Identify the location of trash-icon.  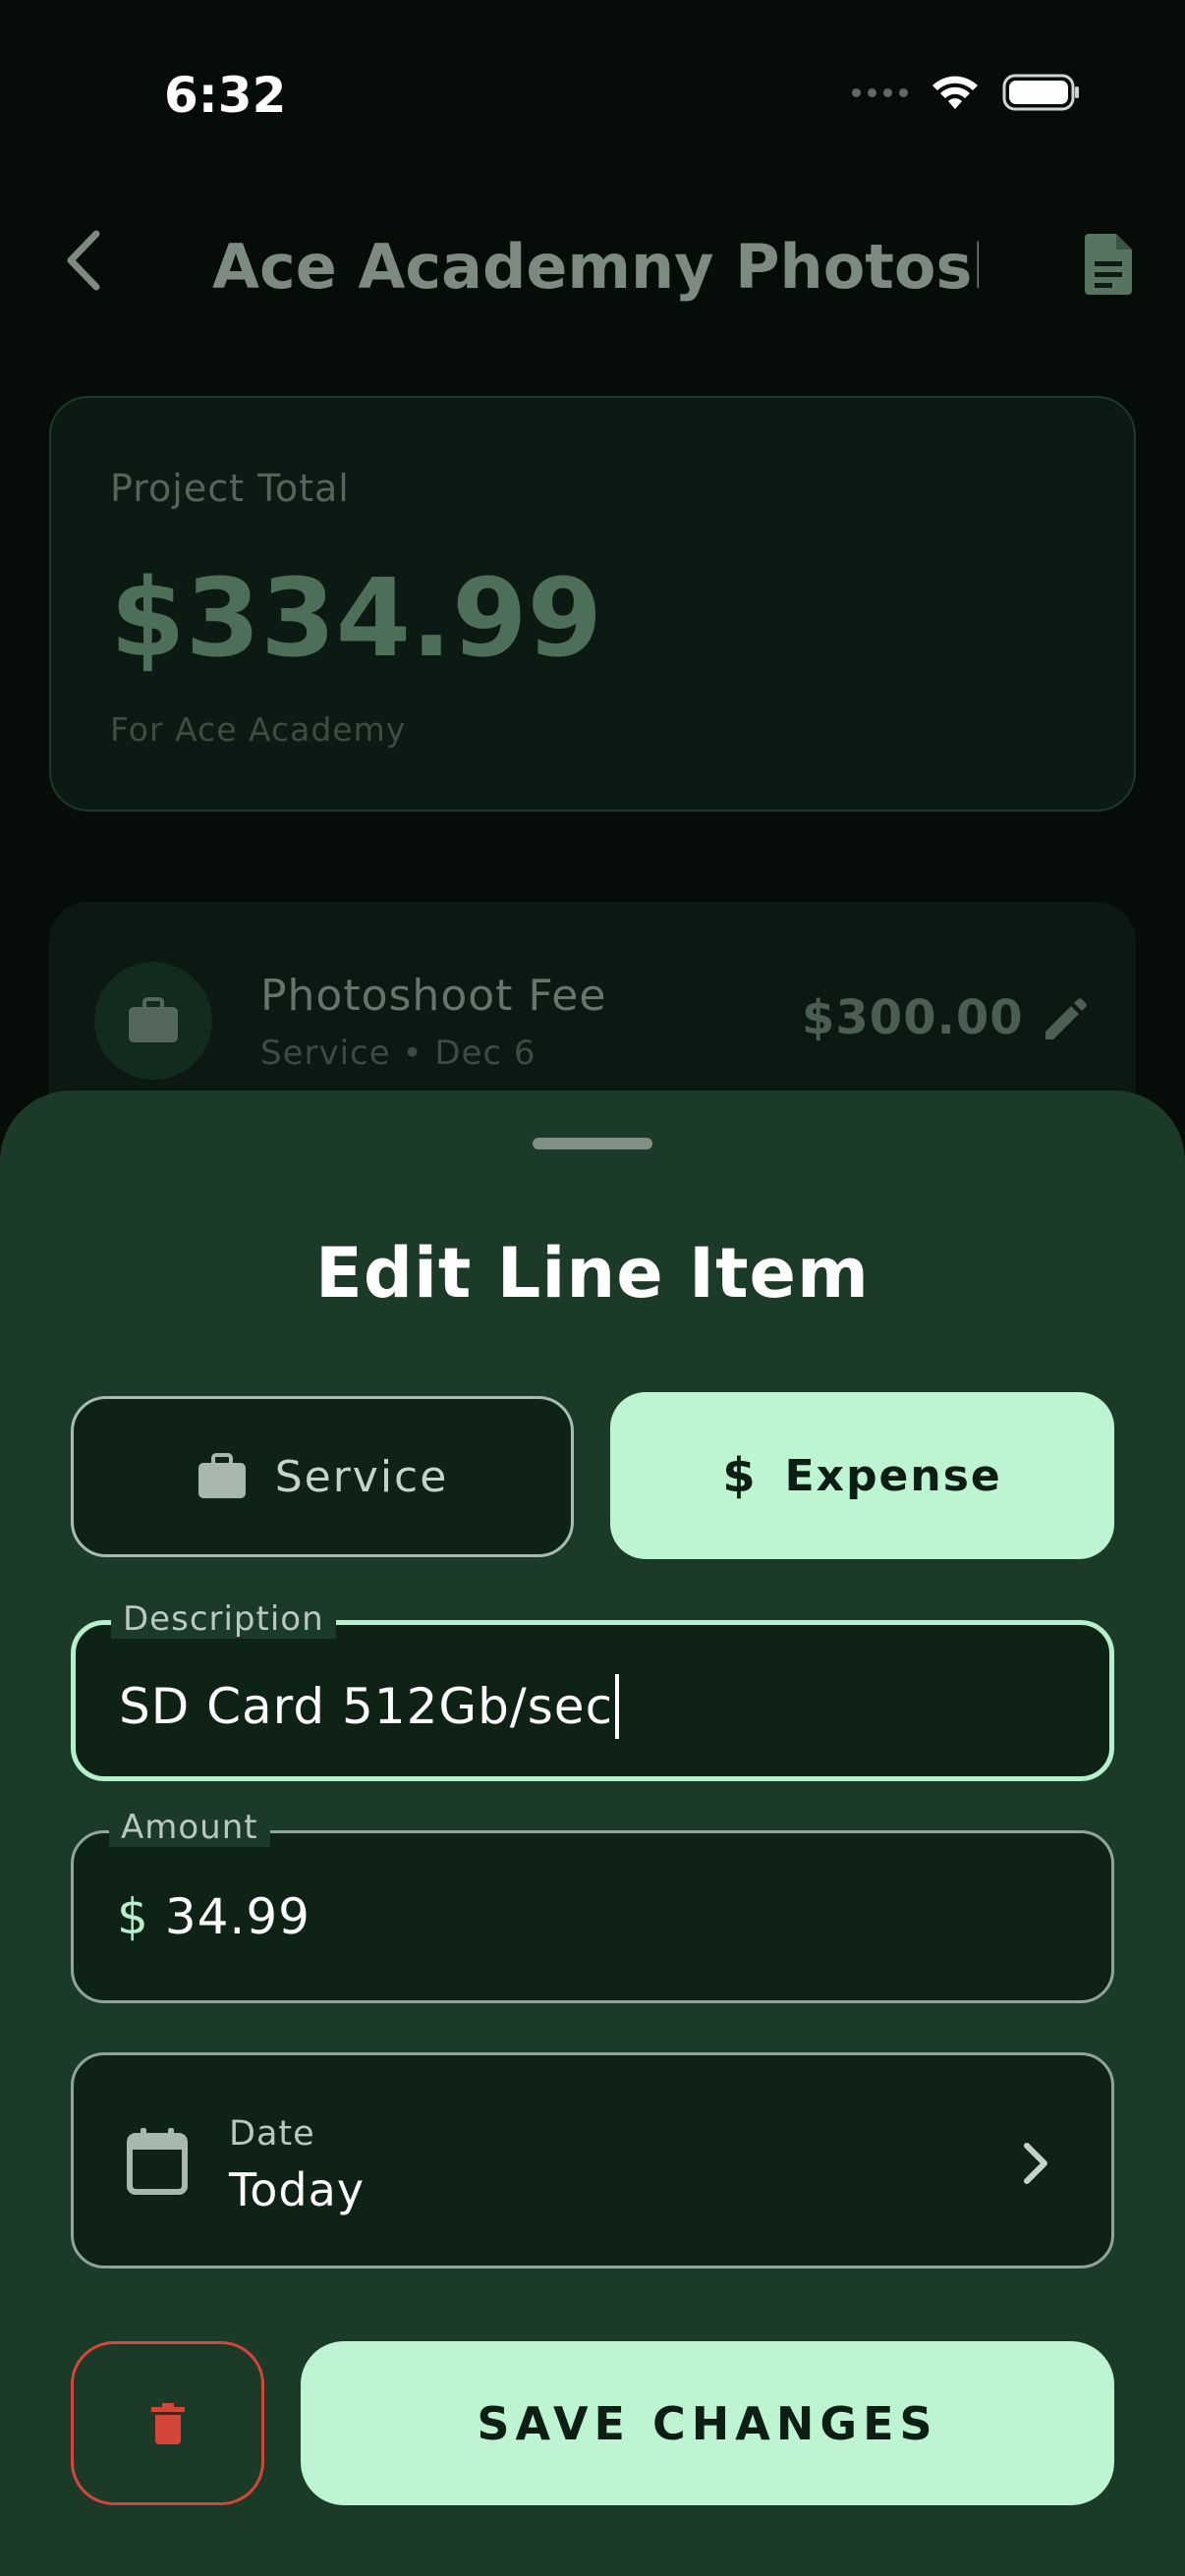
(168, 2423).